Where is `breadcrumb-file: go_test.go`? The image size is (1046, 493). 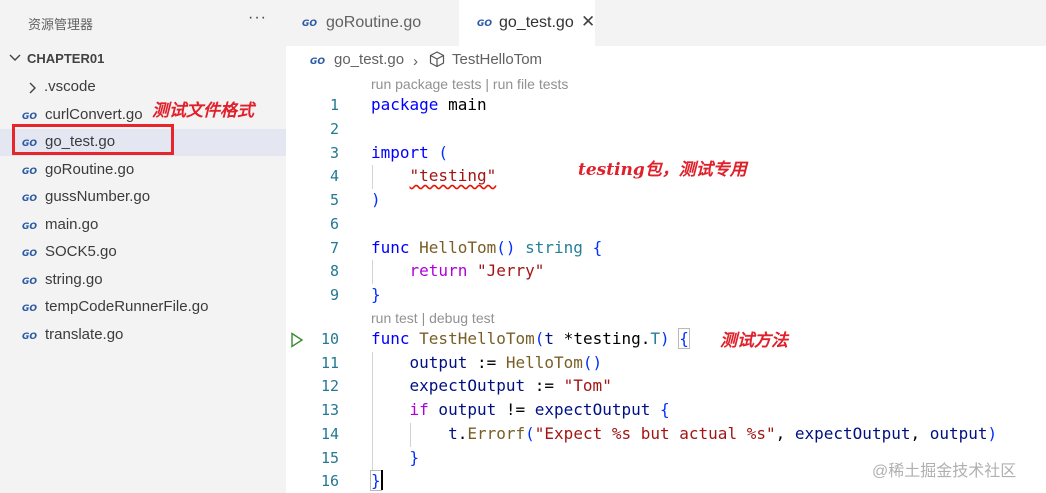
breadcrumb-file: go_test.go is located at coordinates (369, 59).